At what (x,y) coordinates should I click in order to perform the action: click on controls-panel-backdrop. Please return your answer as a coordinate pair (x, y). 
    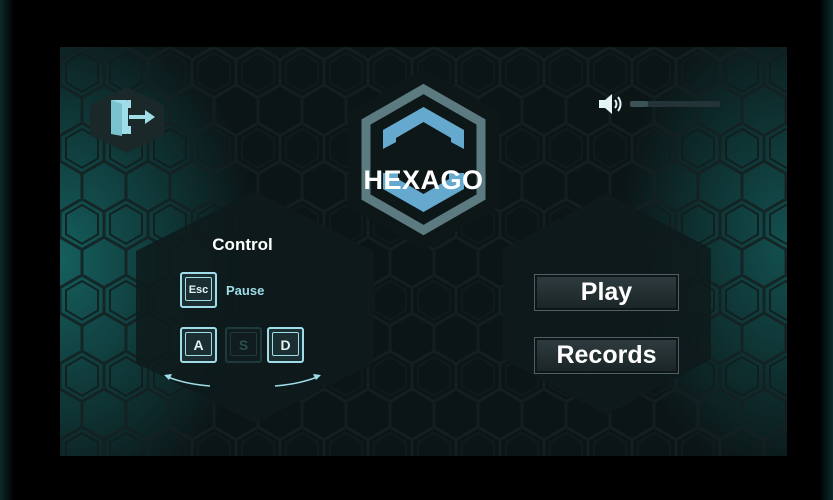
    Looking at the image, I should click on (255, 307).